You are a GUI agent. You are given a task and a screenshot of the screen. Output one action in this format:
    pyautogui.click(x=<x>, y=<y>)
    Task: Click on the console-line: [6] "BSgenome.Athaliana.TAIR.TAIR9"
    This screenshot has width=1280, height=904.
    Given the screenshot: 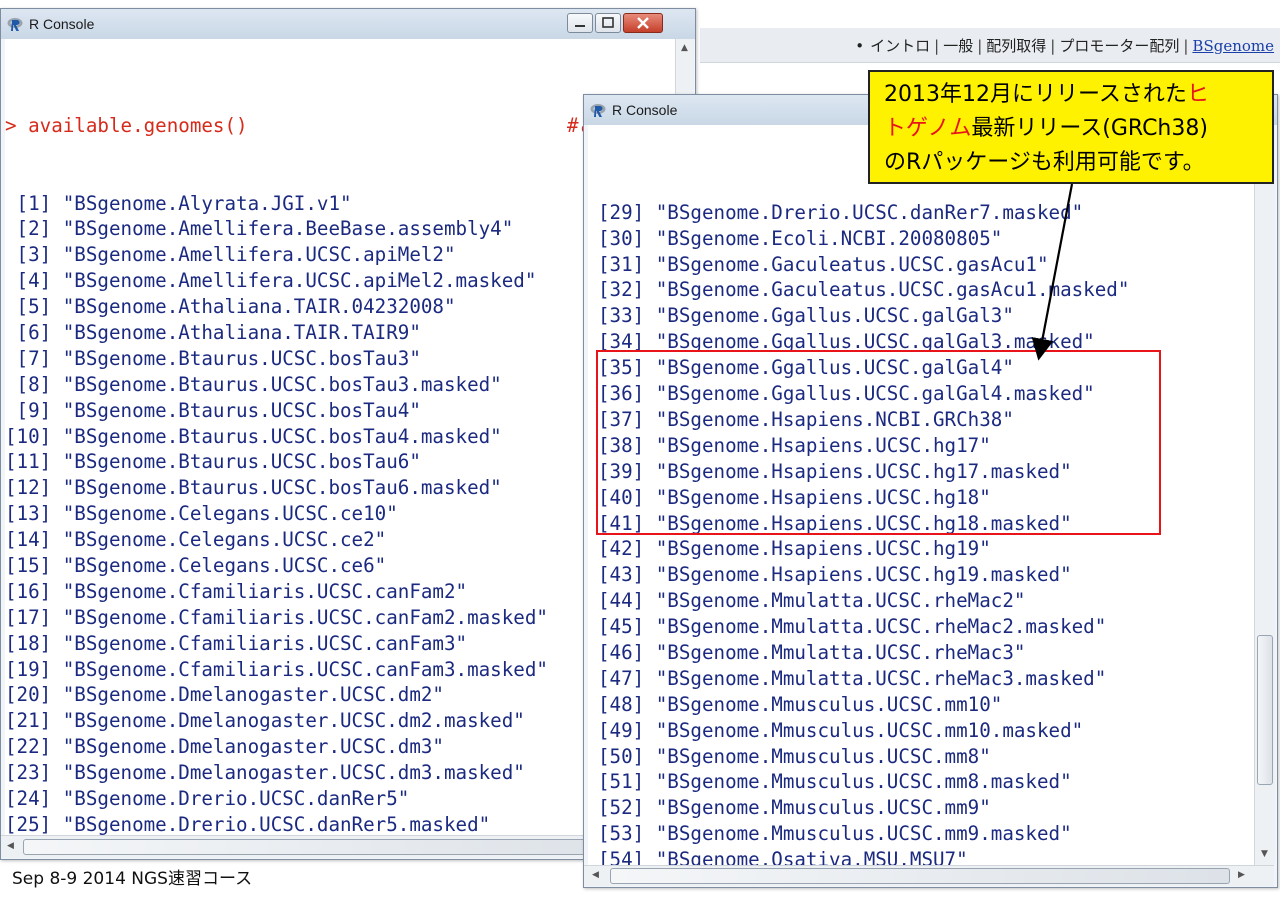 What is the action you would take?
    pyautogui.click(x=213, y=332)
    